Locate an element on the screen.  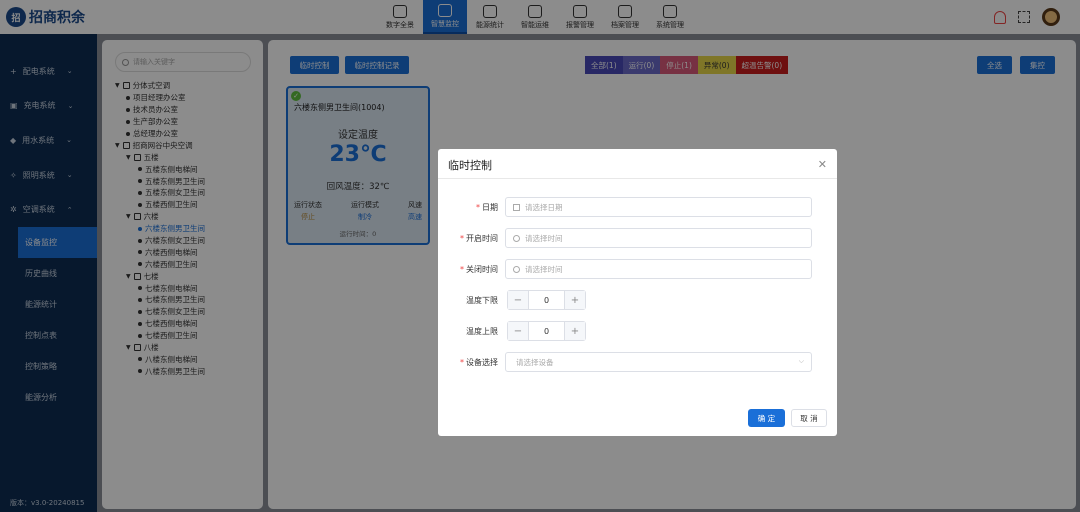
device-select-row: * 设备选择 请选择设备 ⌵ is located at coordinates (637, 362).